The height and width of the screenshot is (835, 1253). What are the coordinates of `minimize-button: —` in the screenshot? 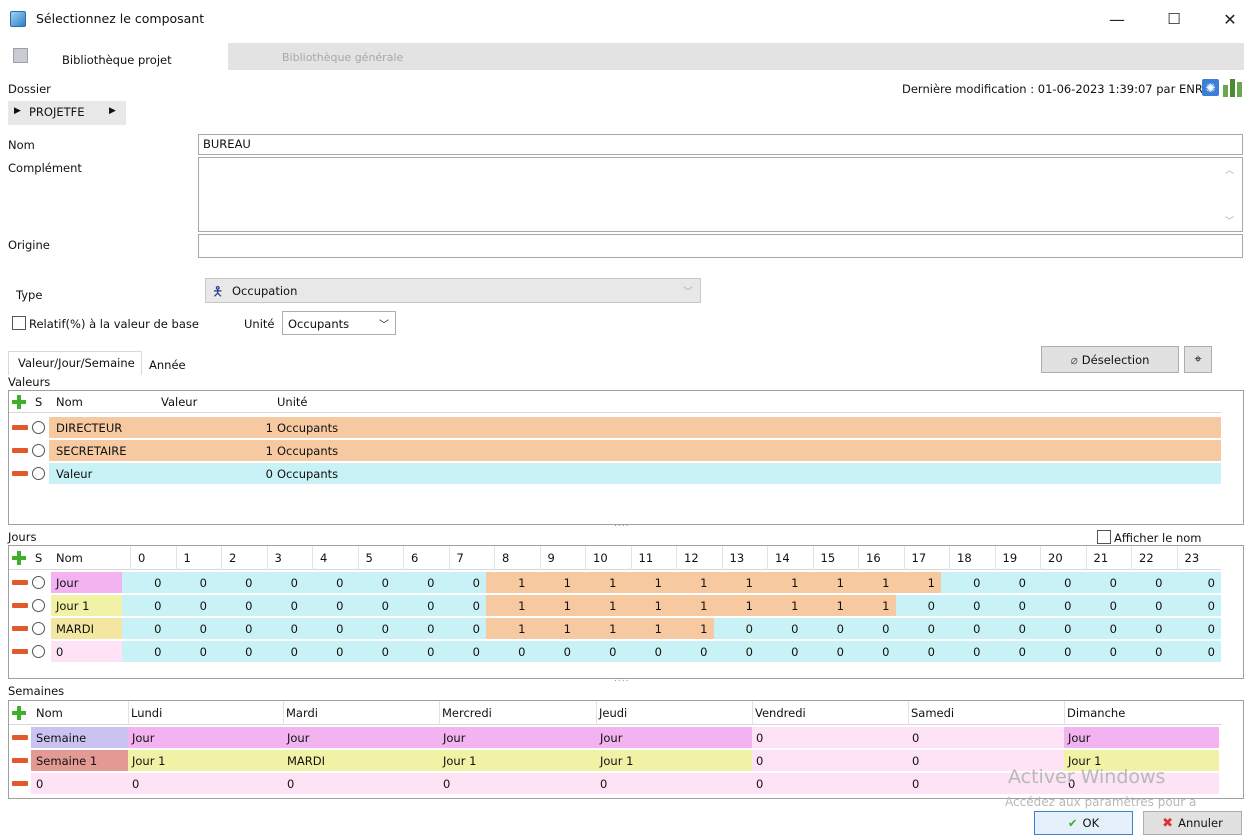 It's located at (1117, 19).